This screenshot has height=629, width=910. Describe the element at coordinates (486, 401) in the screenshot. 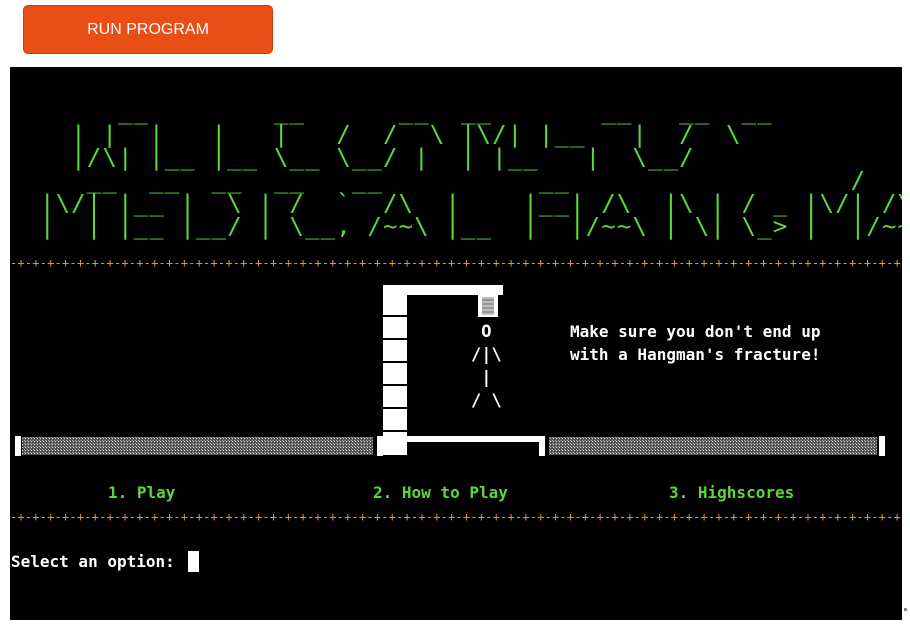

I see `figure-line: / \` at that location.